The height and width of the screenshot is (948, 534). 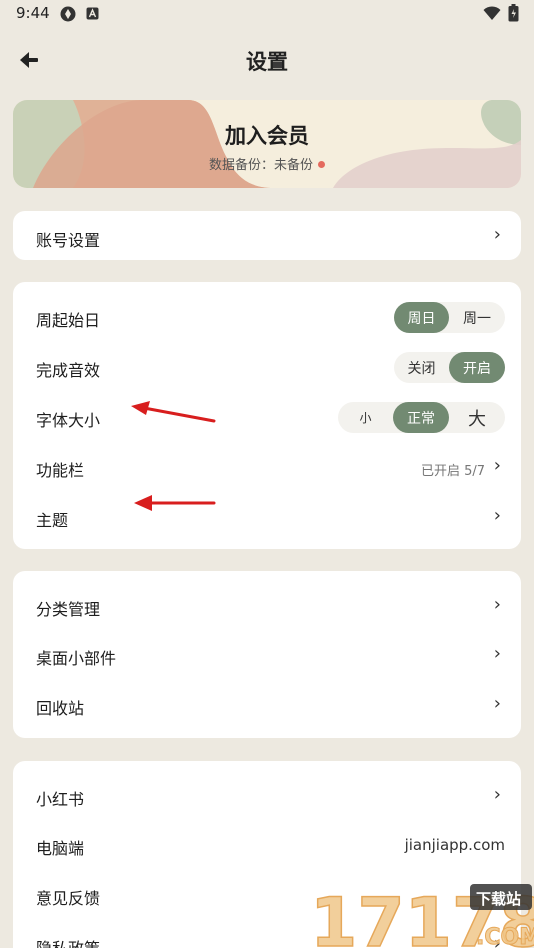 What do you see at coordinates (267, 705) in the screenshot?
I see `trash-row: 回收站 ›` at bounding box center [267, 705].